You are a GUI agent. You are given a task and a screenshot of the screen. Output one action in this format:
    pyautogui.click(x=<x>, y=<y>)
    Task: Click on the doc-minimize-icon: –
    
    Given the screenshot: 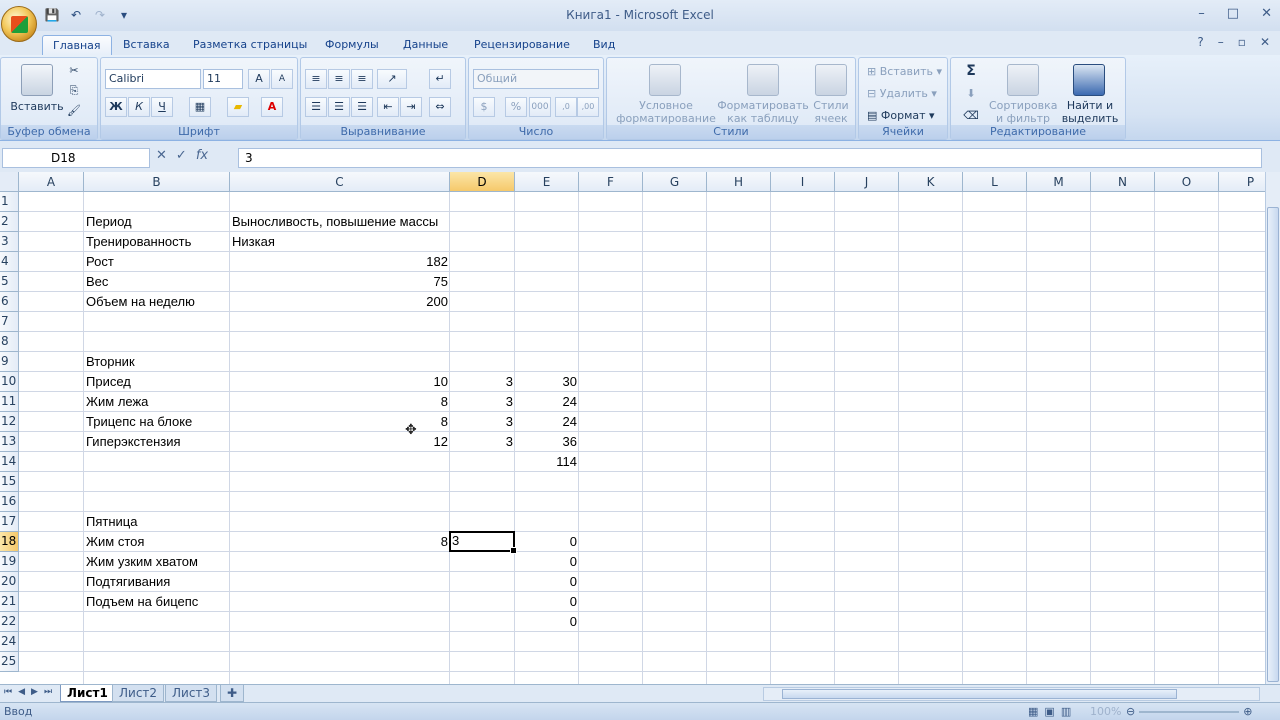 What is the action you would take?
    pyautogui.click(x=1221, y=42)
    